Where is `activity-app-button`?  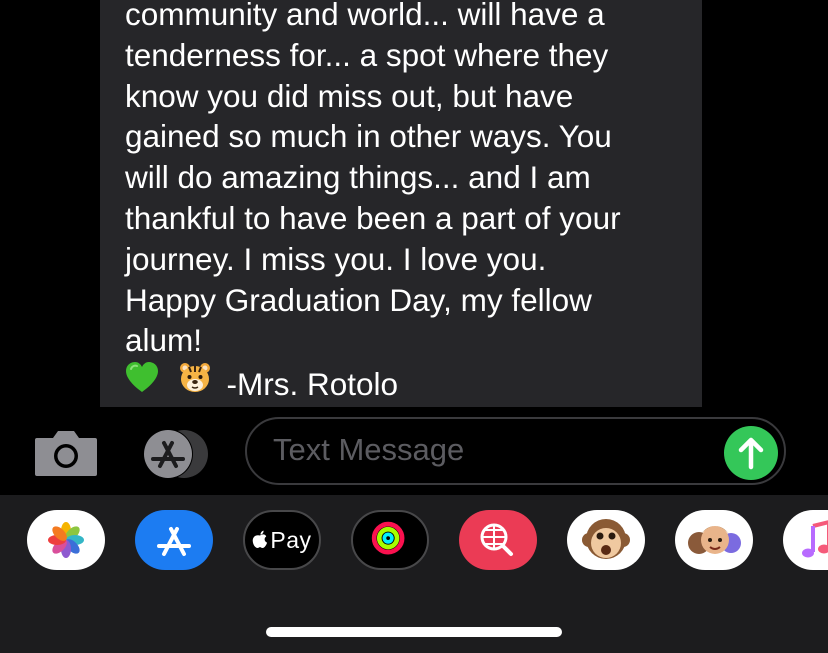
activity-app-button is located at coordinates (390, 540).